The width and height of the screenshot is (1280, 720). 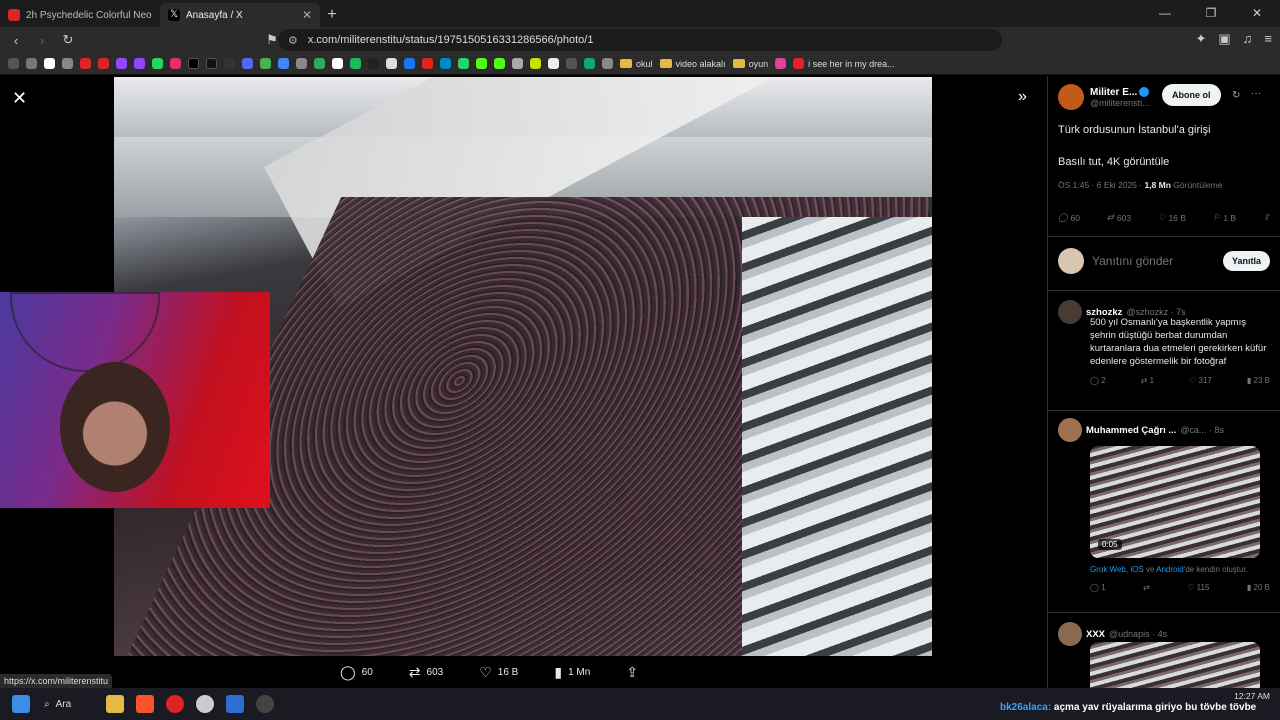 What do you see at coordinates (463, 63) in the screenshot?
I see `whatsapp-icon` at bounding box center [463, 63].